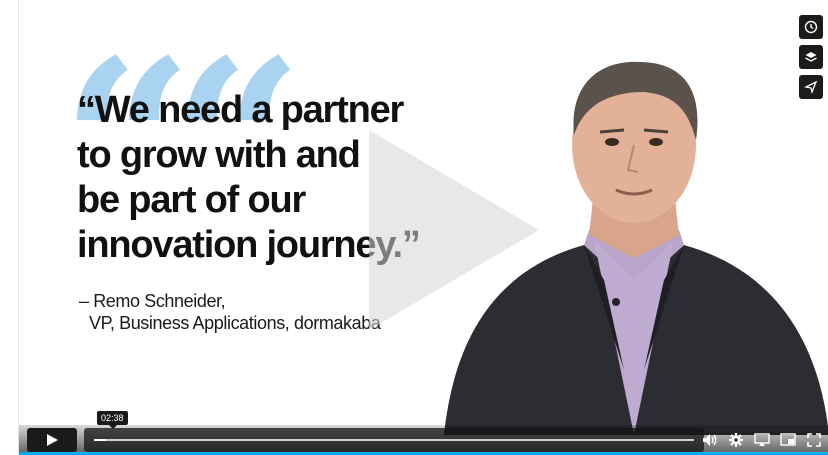 This screenshot has width=828, height=455. What do you see at coordinates (788, 440) in the screenshot?
I see `pip-icon` at bounding box center [788, 440].